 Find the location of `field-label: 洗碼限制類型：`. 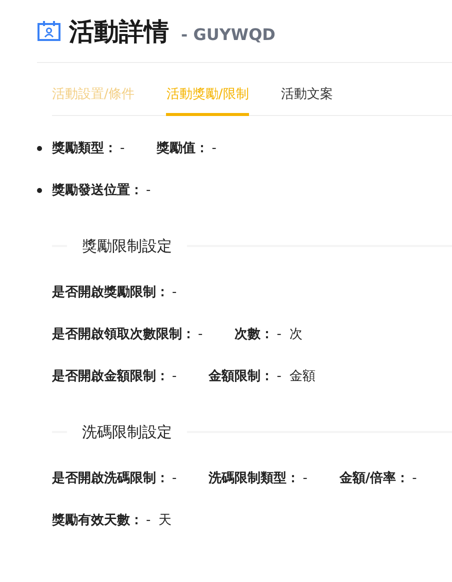

field-label: 洗碼限制類型： is located at coordinates (254, 478).